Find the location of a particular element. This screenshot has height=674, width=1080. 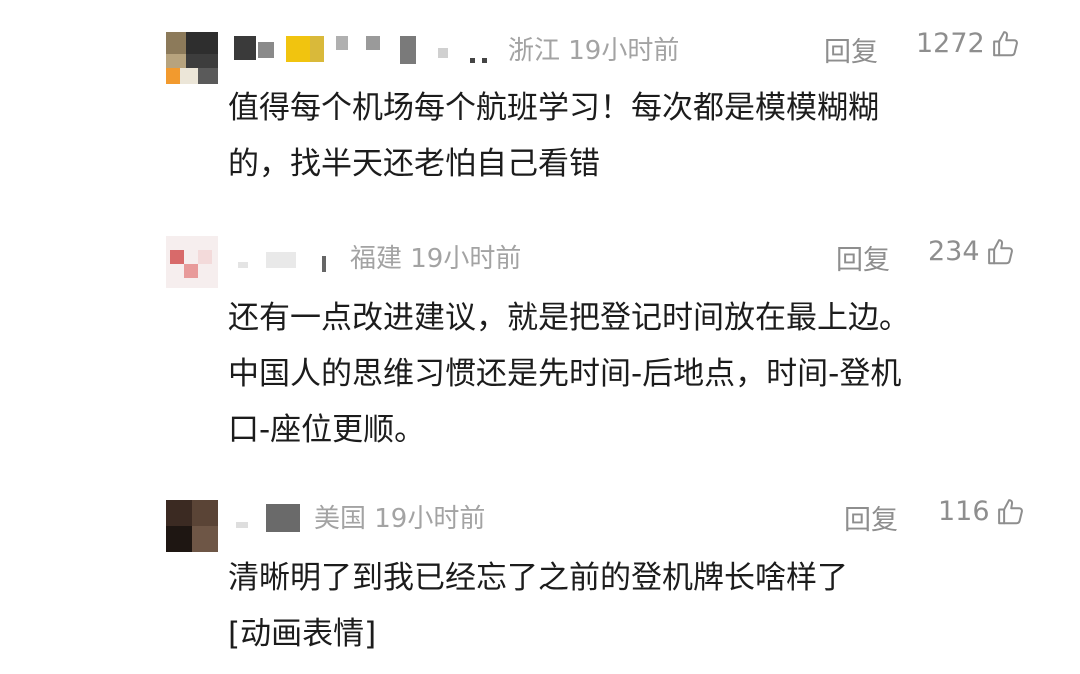

comment-text: 值得每个机场每个航班学习！每次都是模模糊糊 的，找半天还老怕自己看错 is located at coordinates (633, 136).